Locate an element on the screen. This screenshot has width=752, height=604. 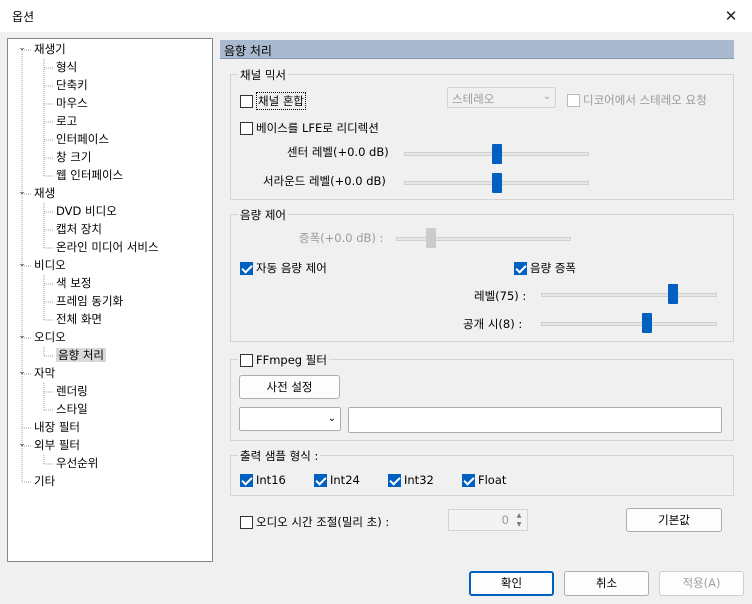
tree-item-label: 스타일 is located at coordinates (72, 409).